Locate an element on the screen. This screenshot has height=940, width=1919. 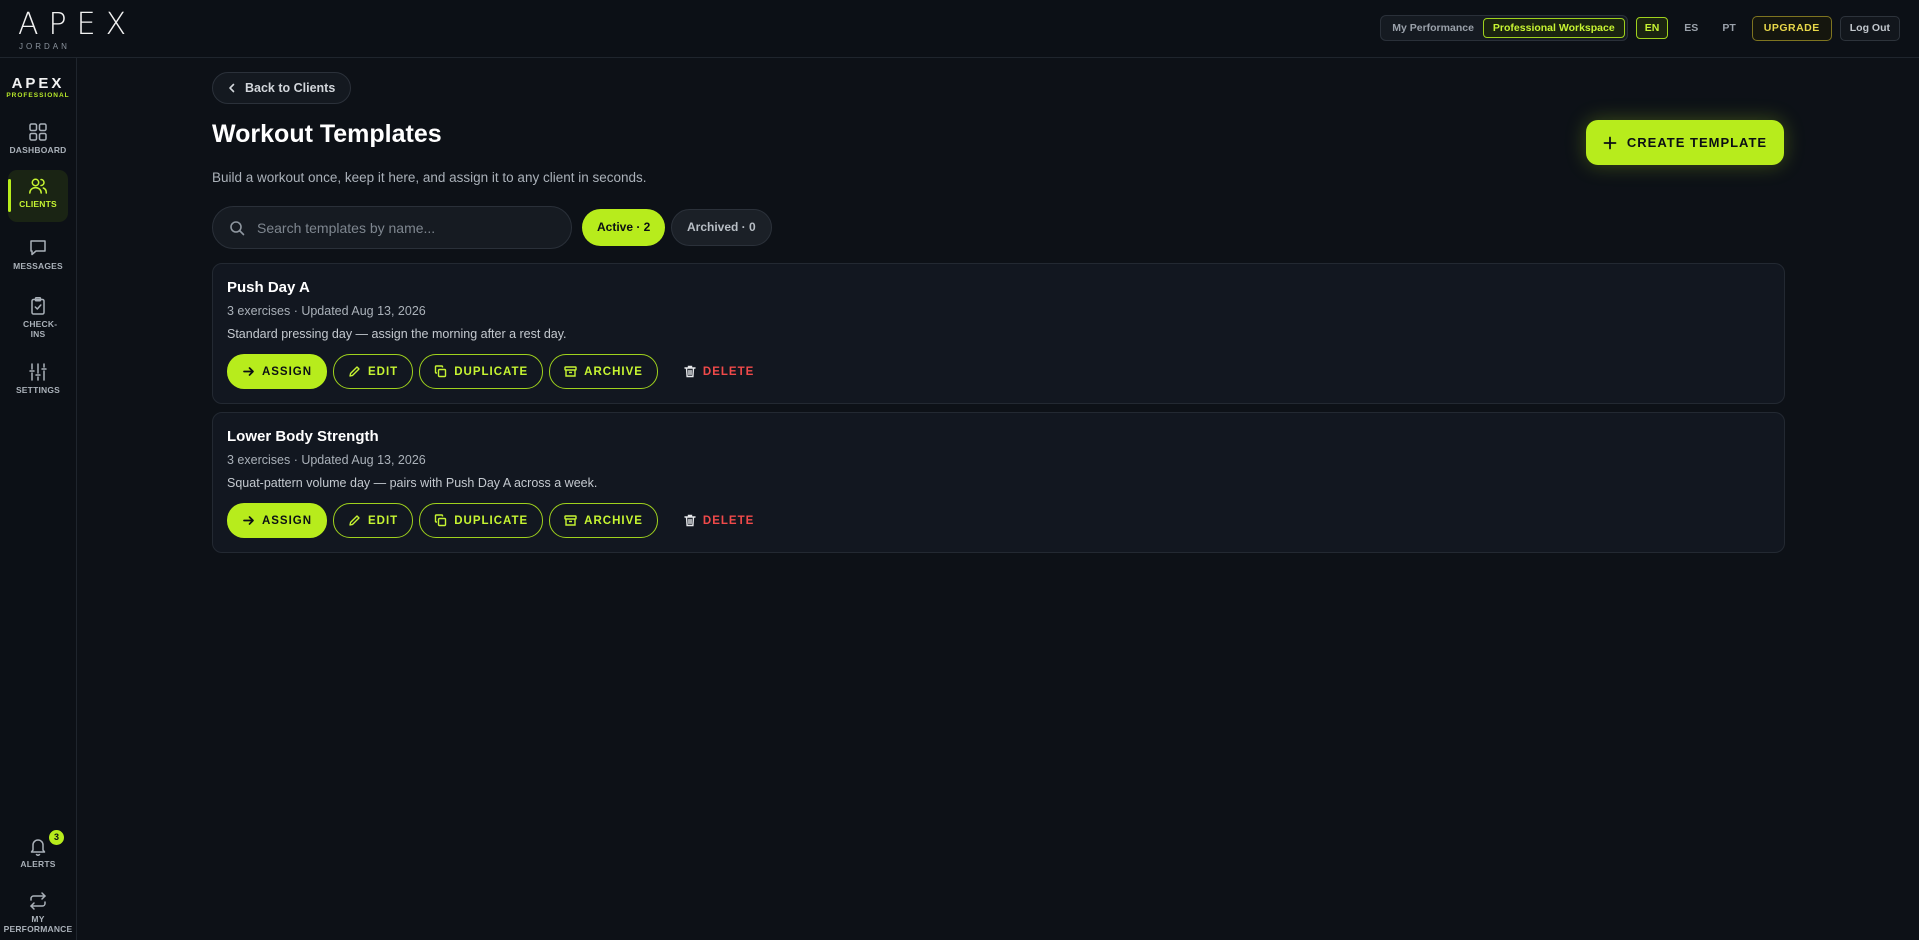
clipboard-check-icon is located at coordinates (38, 306).